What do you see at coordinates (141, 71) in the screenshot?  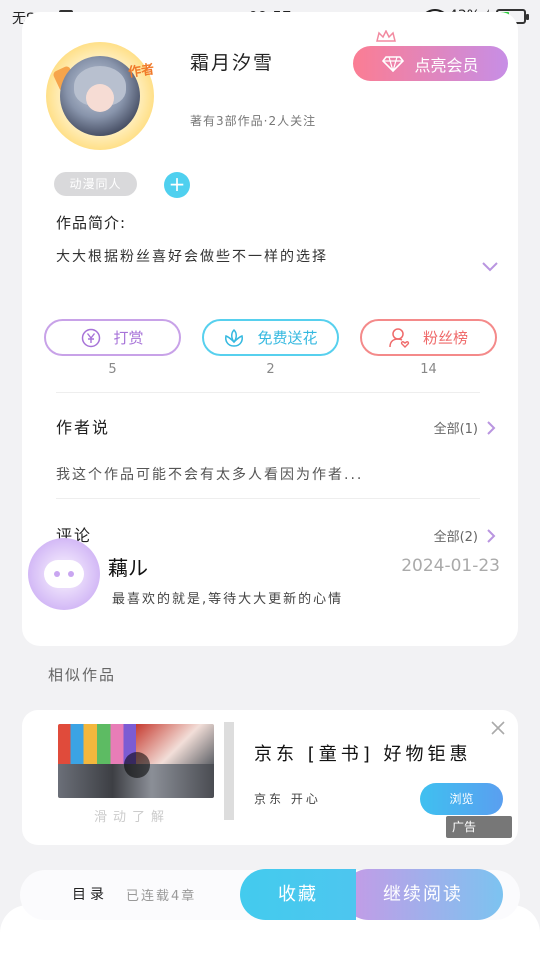 I see `author-badge: 作者` at bounding box center [141, 71].